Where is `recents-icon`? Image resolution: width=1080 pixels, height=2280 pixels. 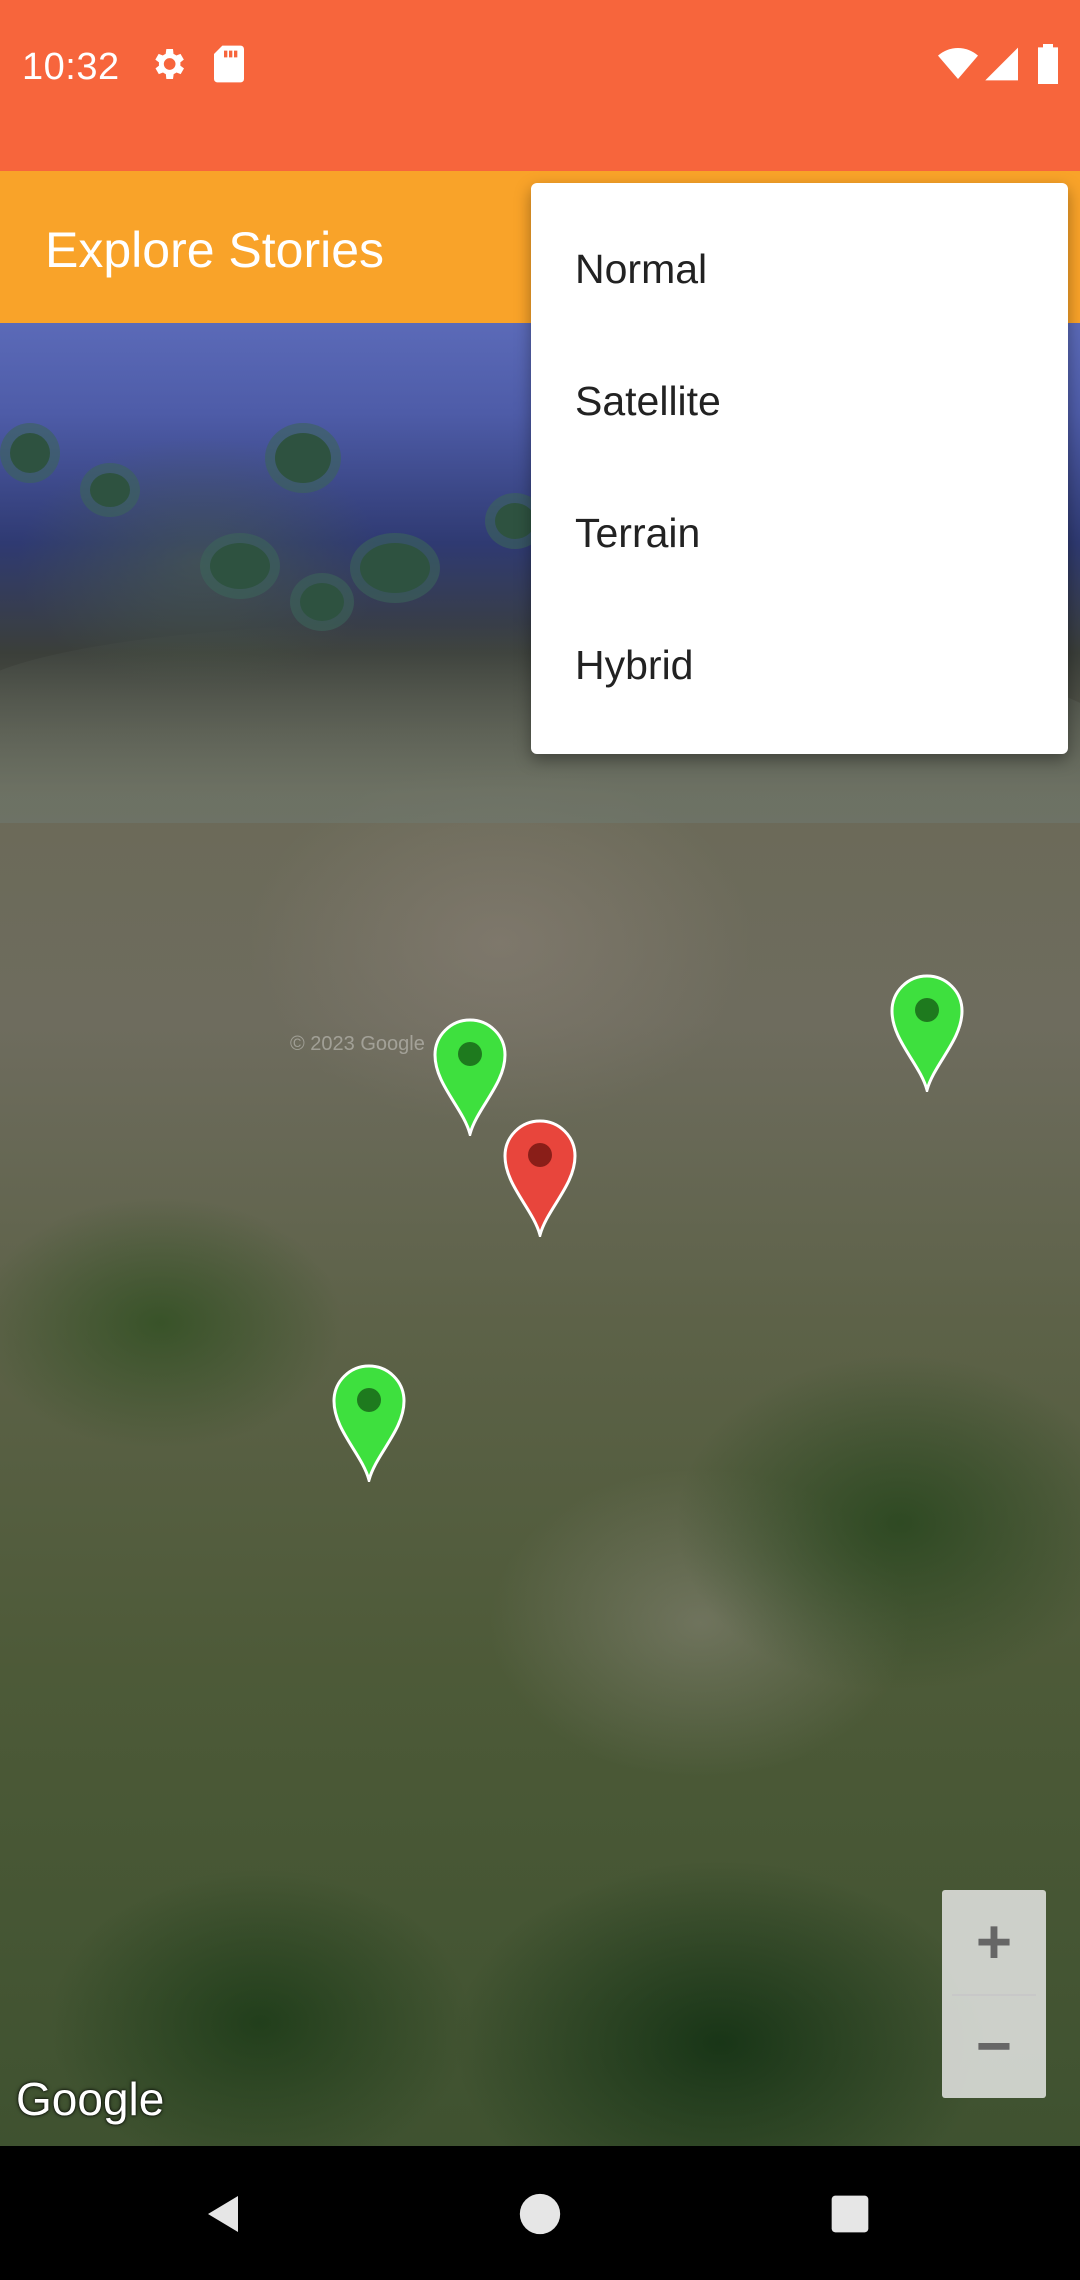
recents-icon is located at coordinates (850, 2216).